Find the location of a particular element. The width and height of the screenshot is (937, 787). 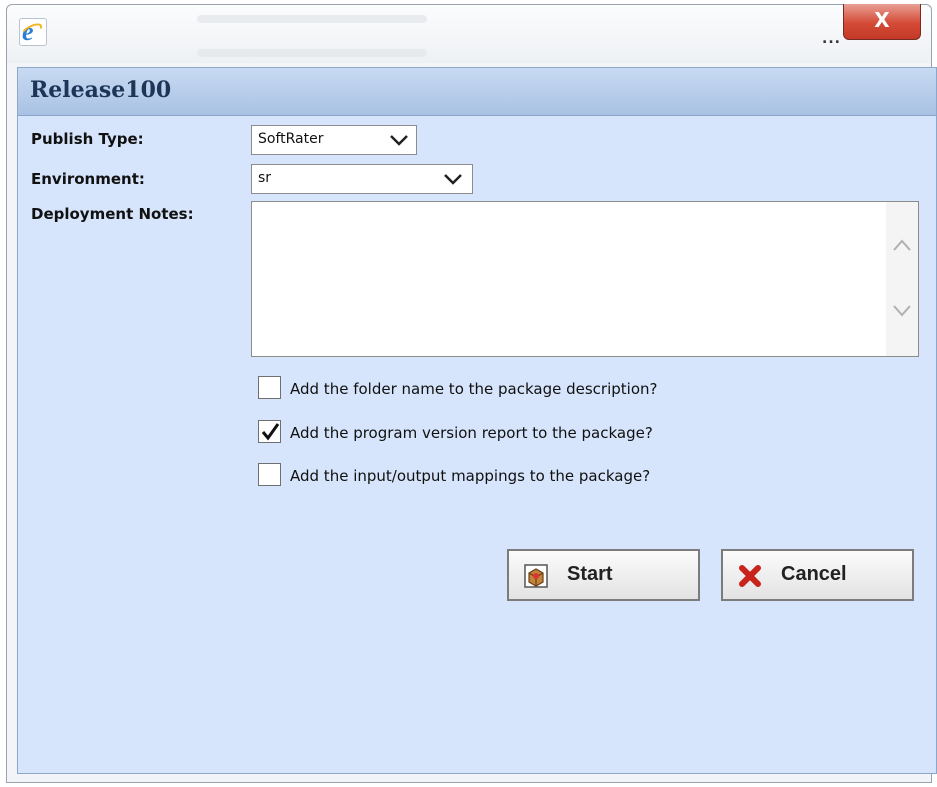

checkmark-icon is located at coordinates (270, 432).